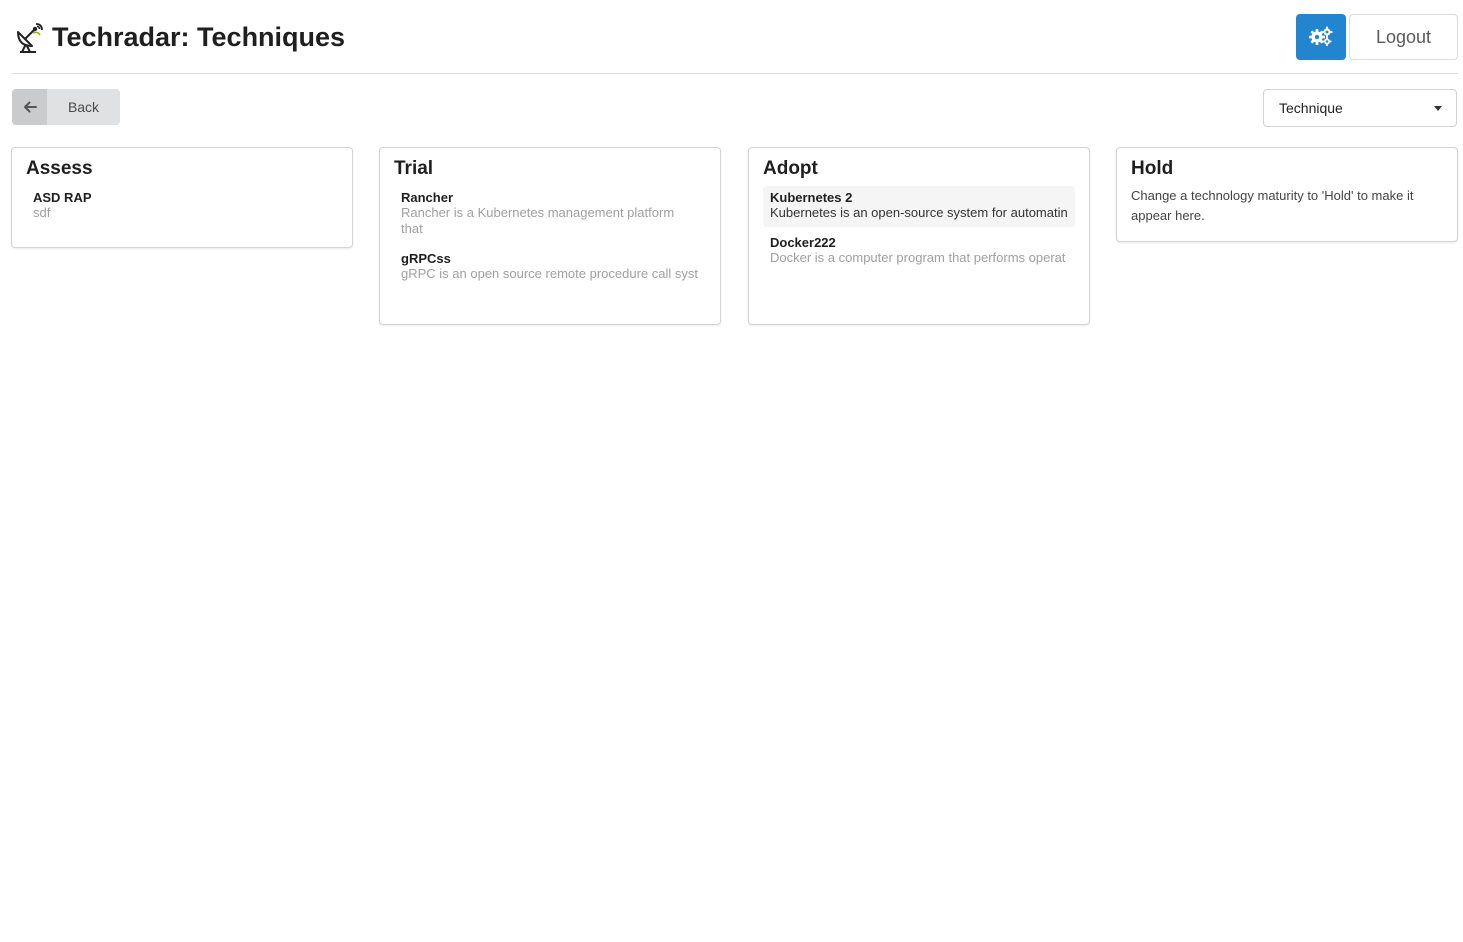 This screenshot has height=942, width=1463. What do you see at coordinates (427, 197) in the screenshot?
I see `technology-name: Rancher` at bounding box center [427, 197].